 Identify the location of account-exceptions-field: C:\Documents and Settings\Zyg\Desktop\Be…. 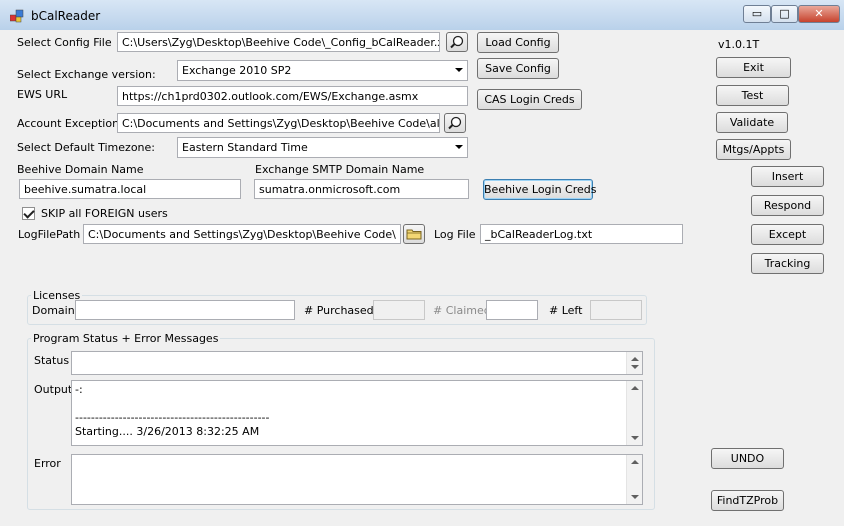
(278, 123).